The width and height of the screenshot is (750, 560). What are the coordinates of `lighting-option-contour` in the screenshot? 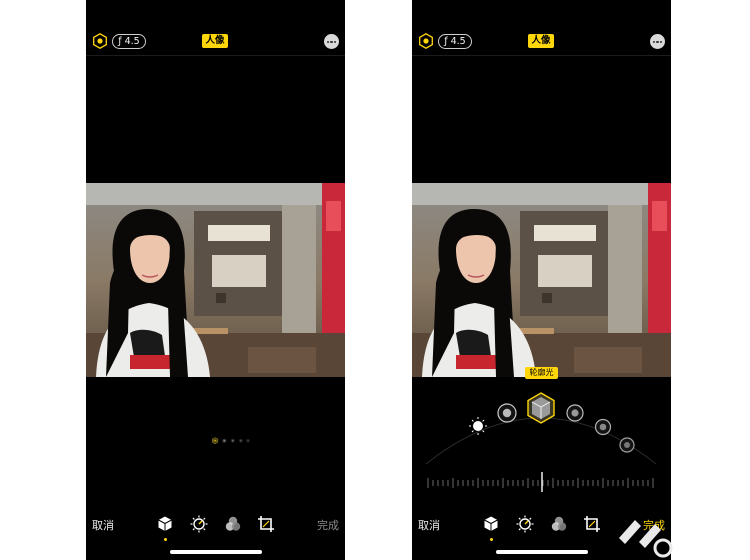 It's located at (232, 440).